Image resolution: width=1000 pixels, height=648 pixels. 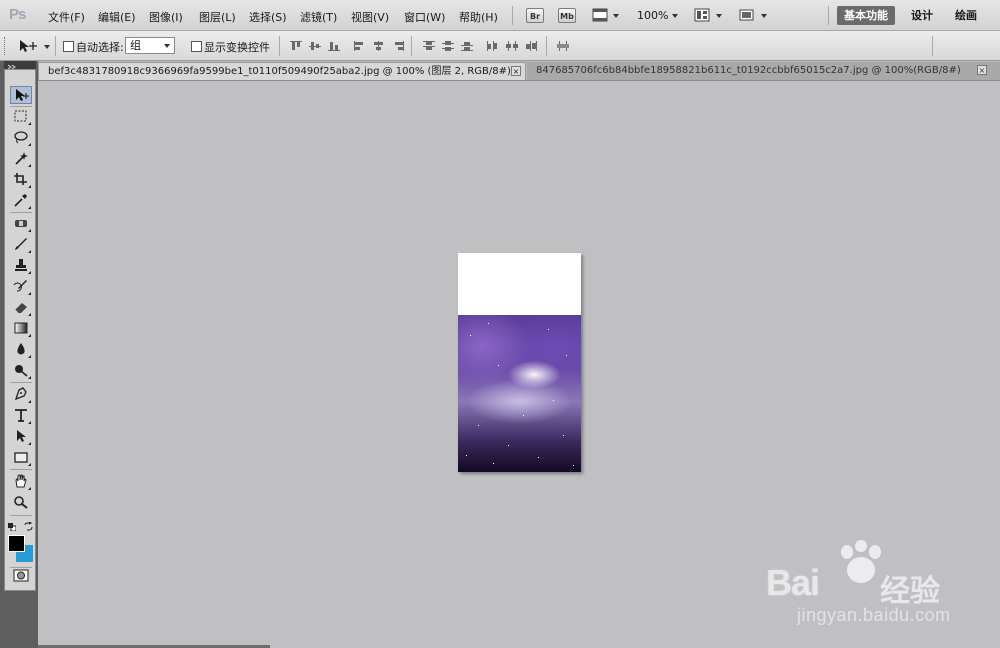 I want to click on lasso-tool, so click(x=21, y=138).